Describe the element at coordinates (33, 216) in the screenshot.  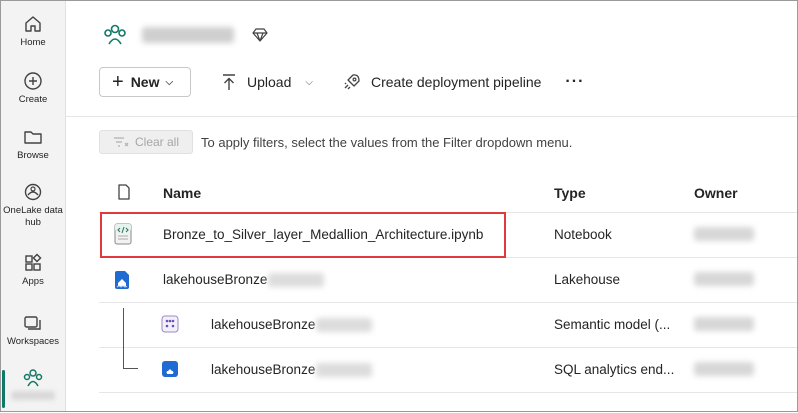
I see `nav-onelake-label: OneLake data hub` at that location.